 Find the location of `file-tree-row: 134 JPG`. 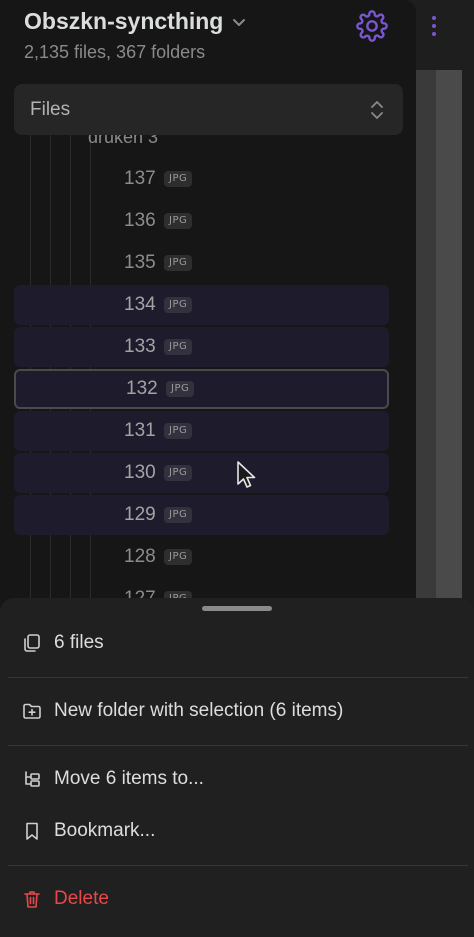

file-tree-row: 134 JPG is located at coordinates (201, 305).